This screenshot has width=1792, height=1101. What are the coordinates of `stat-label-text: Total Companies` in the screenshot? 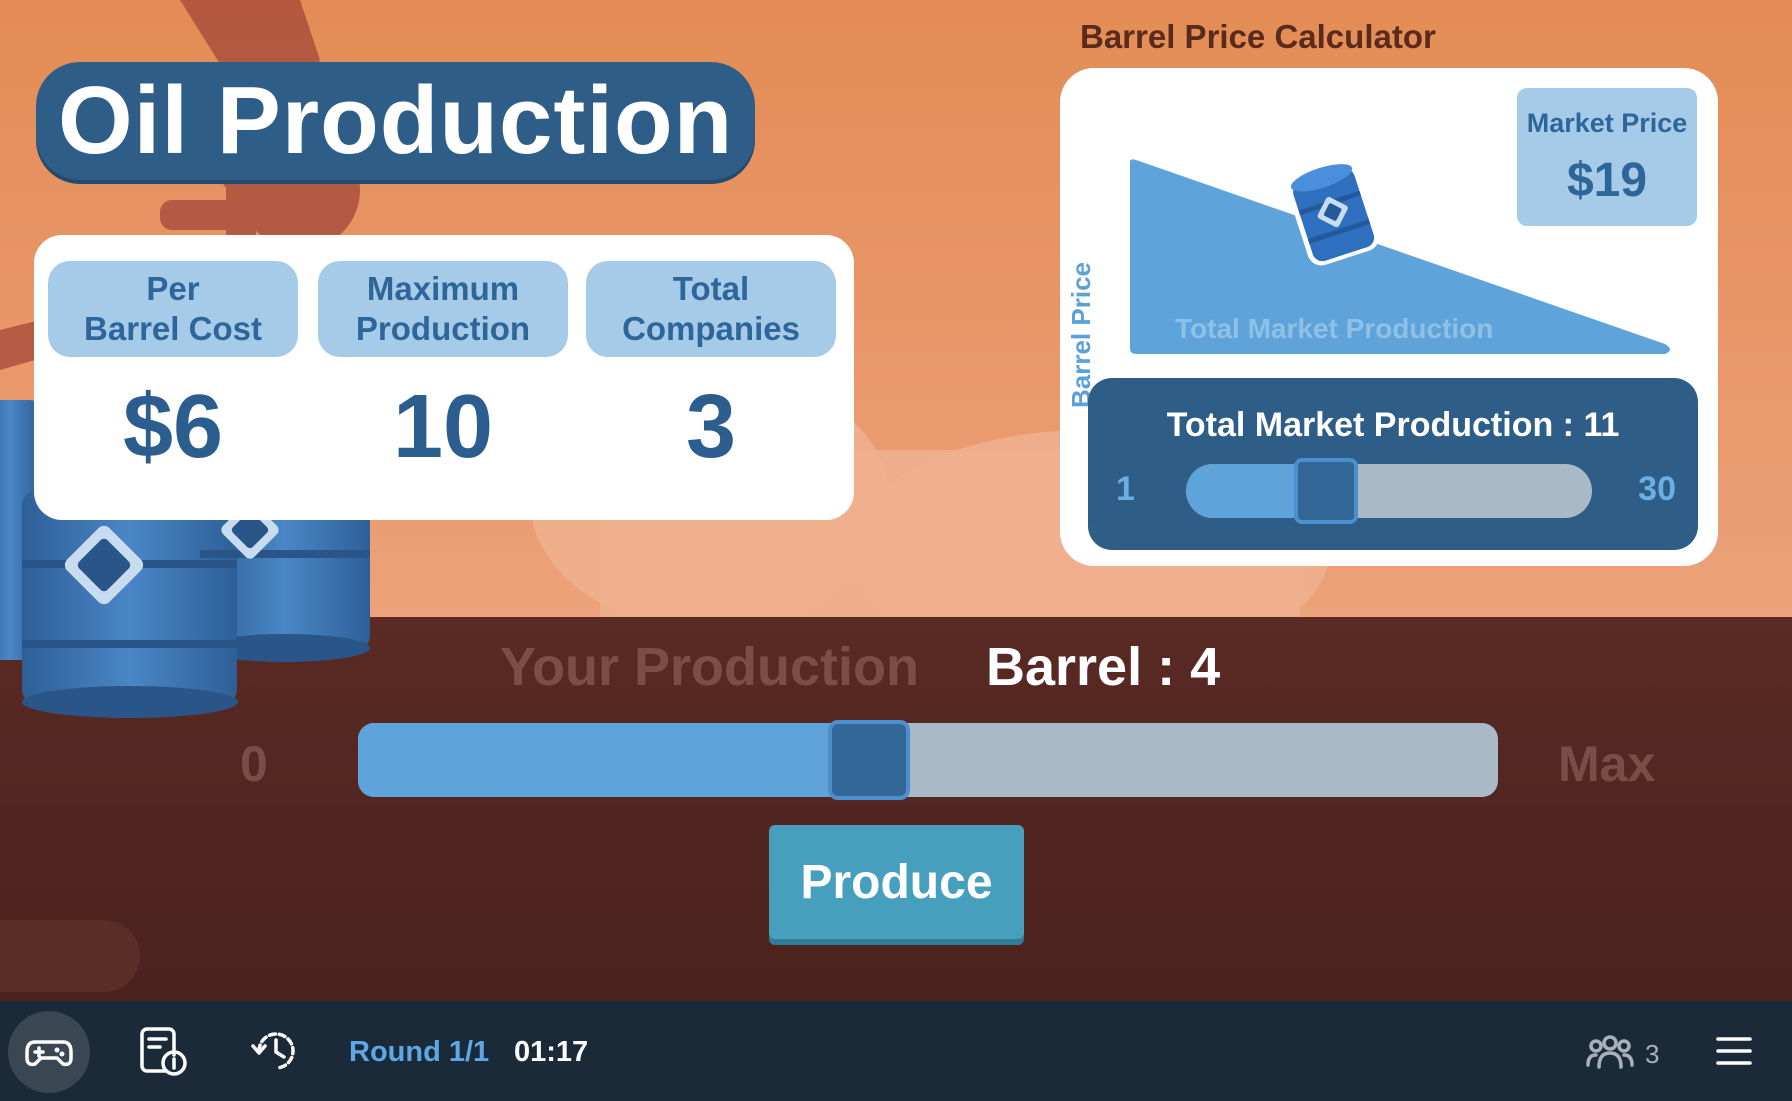 It's located at (711, 308).